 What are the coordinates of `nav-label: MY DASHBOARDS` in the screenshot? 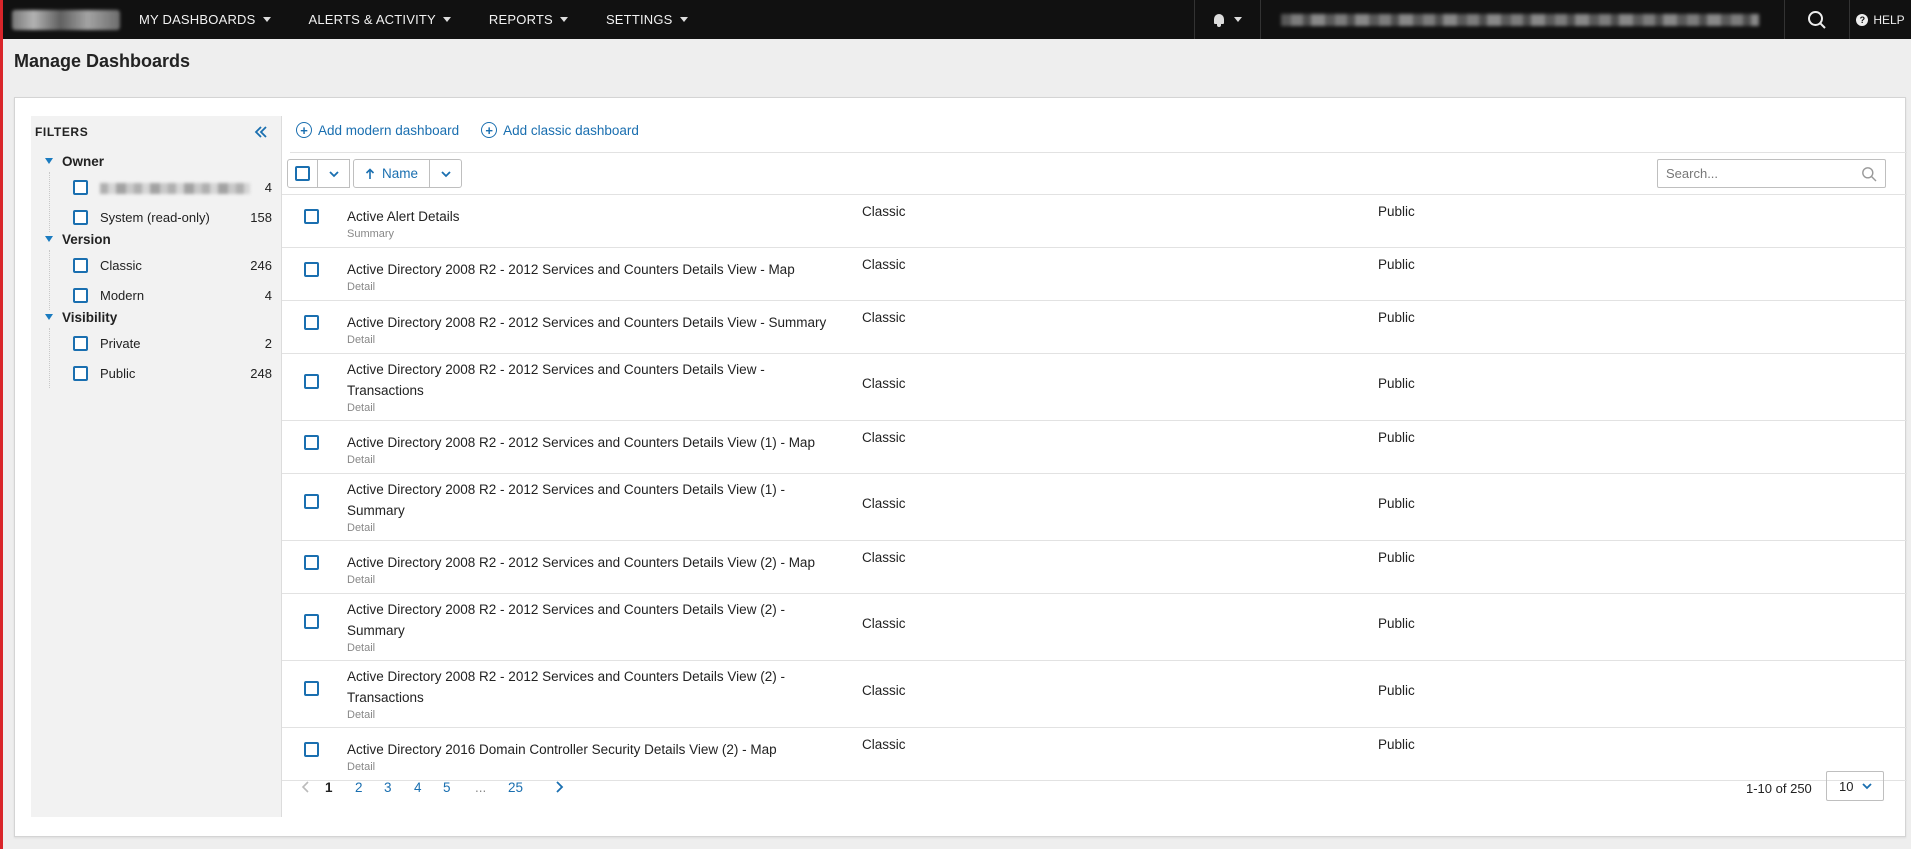 It's located at (197, 19).